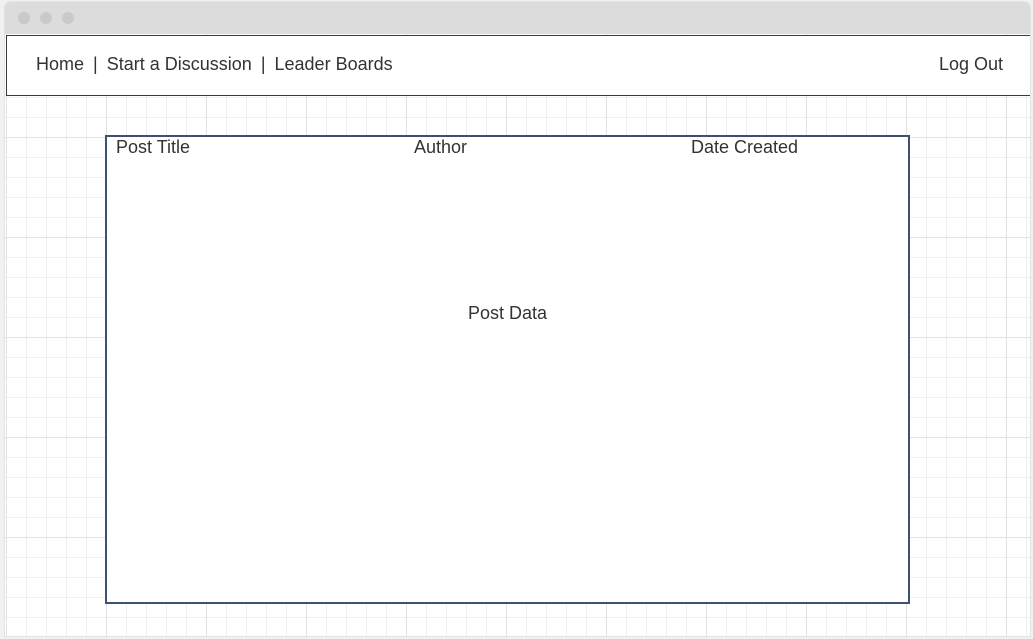 This screenshot has width=1033, height=639. What do you see at coordinates (179, 64) in the screenshot?
I see `nav-link-start-discussion: Start a Discussion` at bounding box center [179, 64].